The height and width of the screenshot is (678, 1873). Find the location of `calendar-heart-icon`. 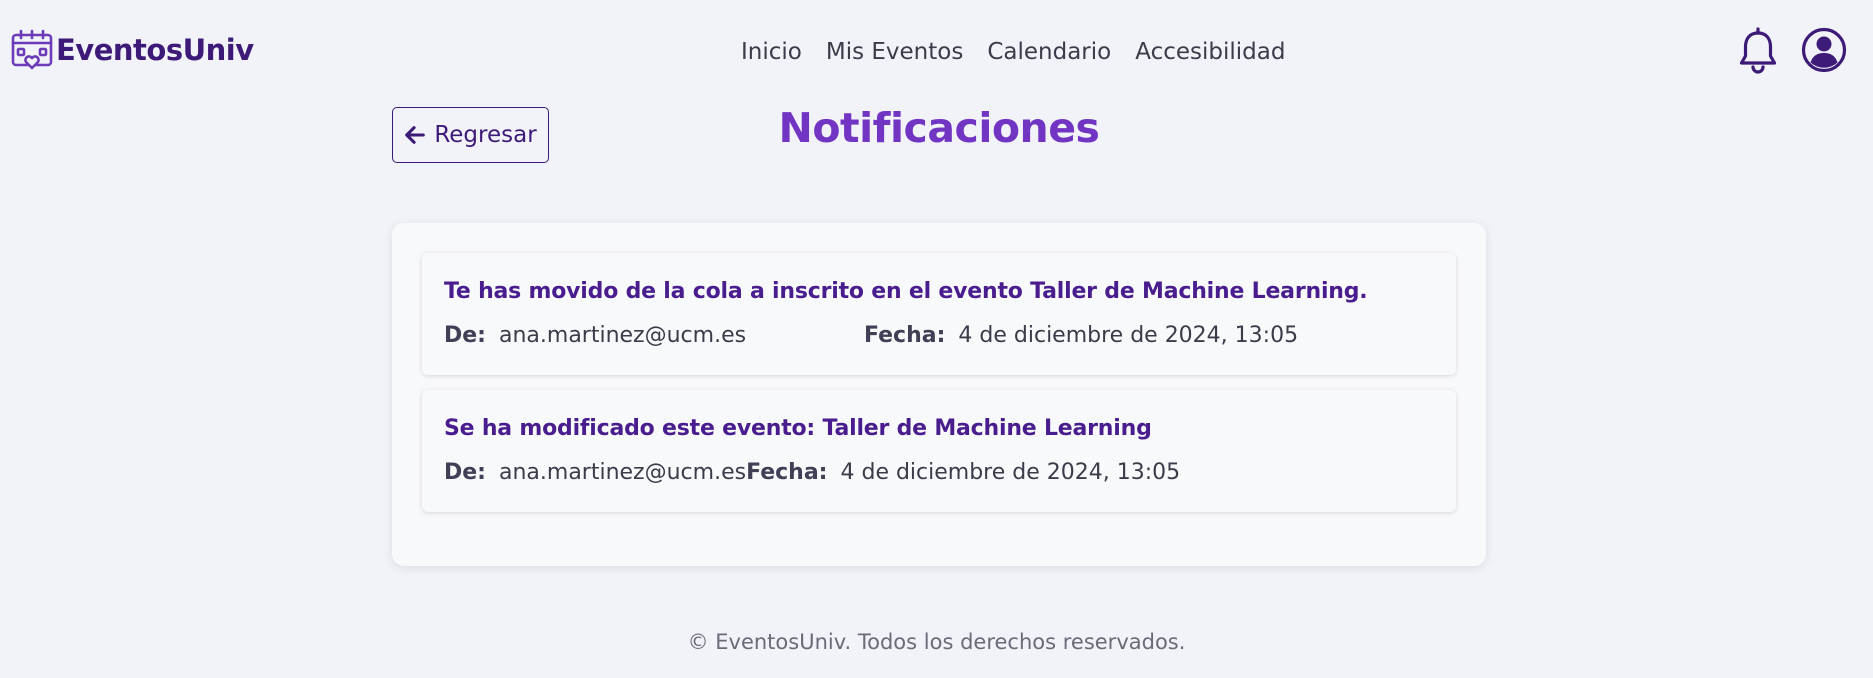

calendar-heart-icon is located at coordinates (32, 49).